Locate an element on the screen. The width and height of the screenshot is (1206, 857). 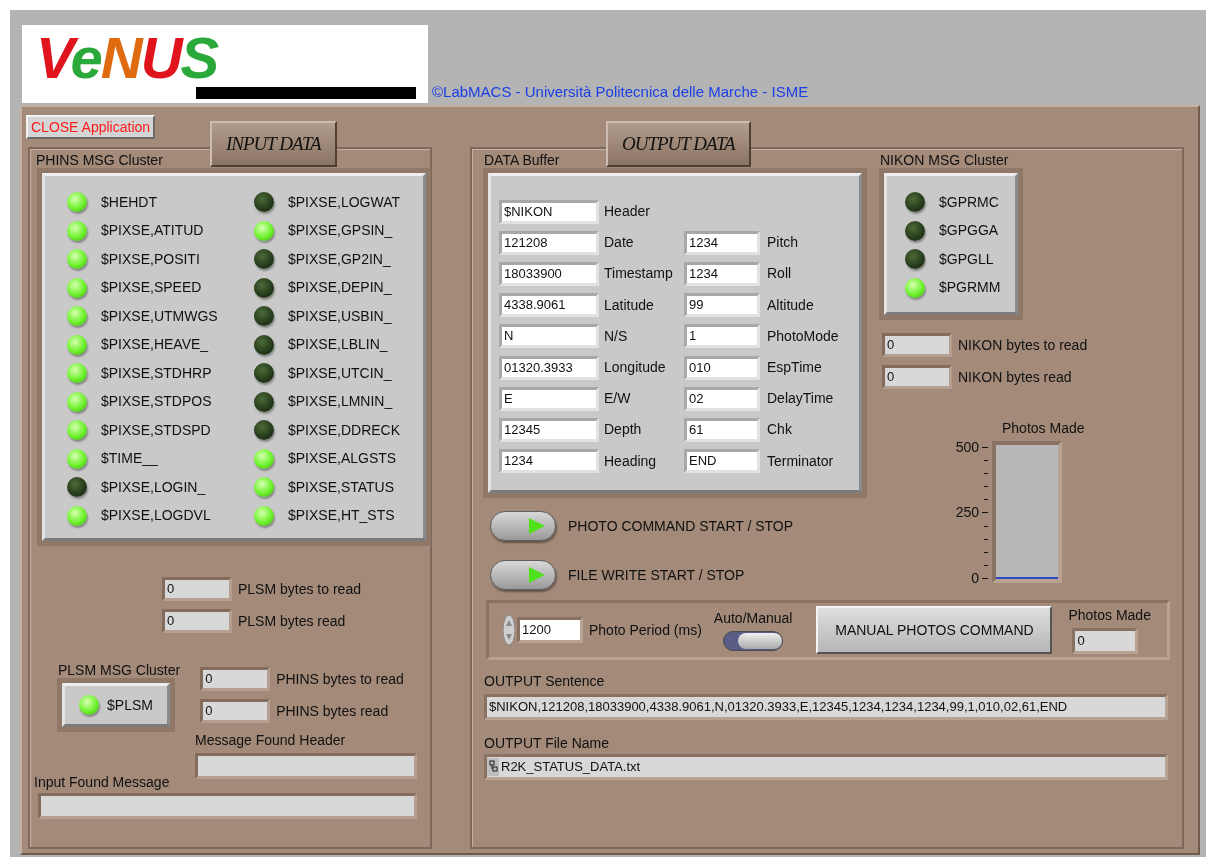
path-icon is located at coordinates (493, 767).